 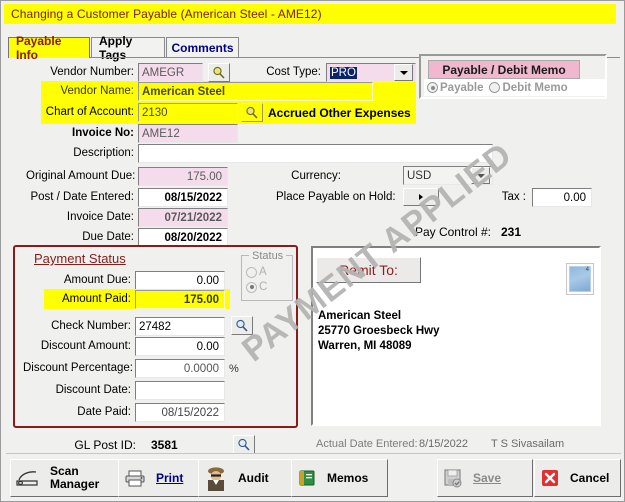 I want to click on audit-button: Audit, so click(x=246, y=478).